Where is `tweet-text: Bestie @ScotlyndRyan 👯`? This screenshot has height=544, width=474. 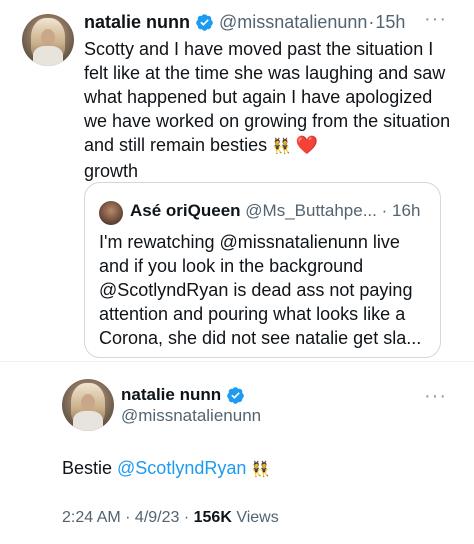 tweet-text: Bestie @ScotlyndRyan 👯 is located at coordinates (166, 468).